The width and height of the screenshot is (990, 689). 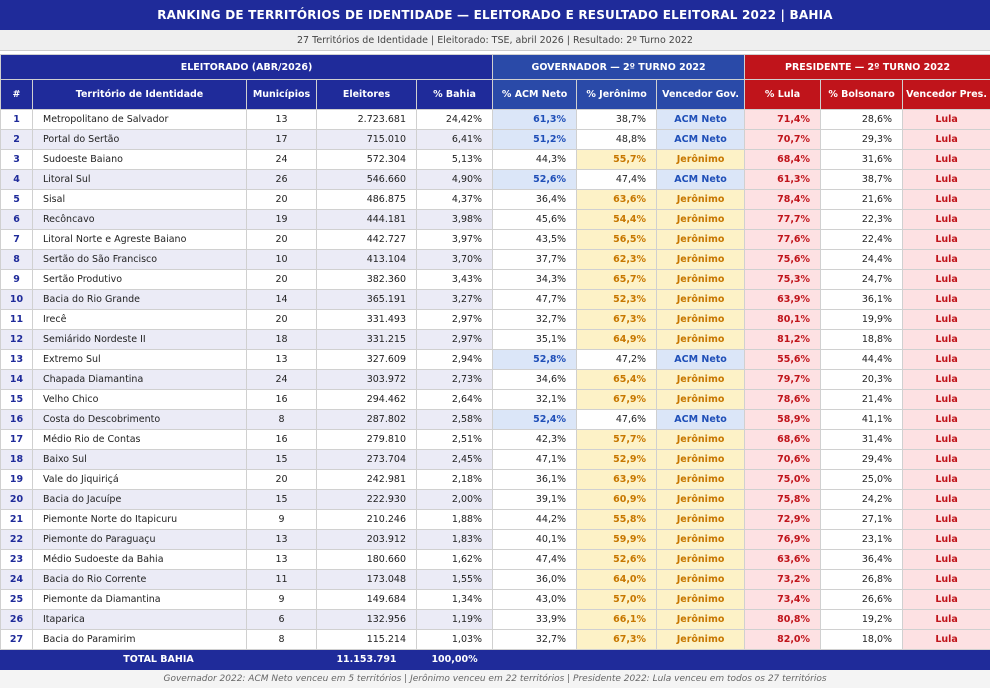 I want to click on territorio-cell: Vale do Jiquiriçá, so click(x=139, y=479).